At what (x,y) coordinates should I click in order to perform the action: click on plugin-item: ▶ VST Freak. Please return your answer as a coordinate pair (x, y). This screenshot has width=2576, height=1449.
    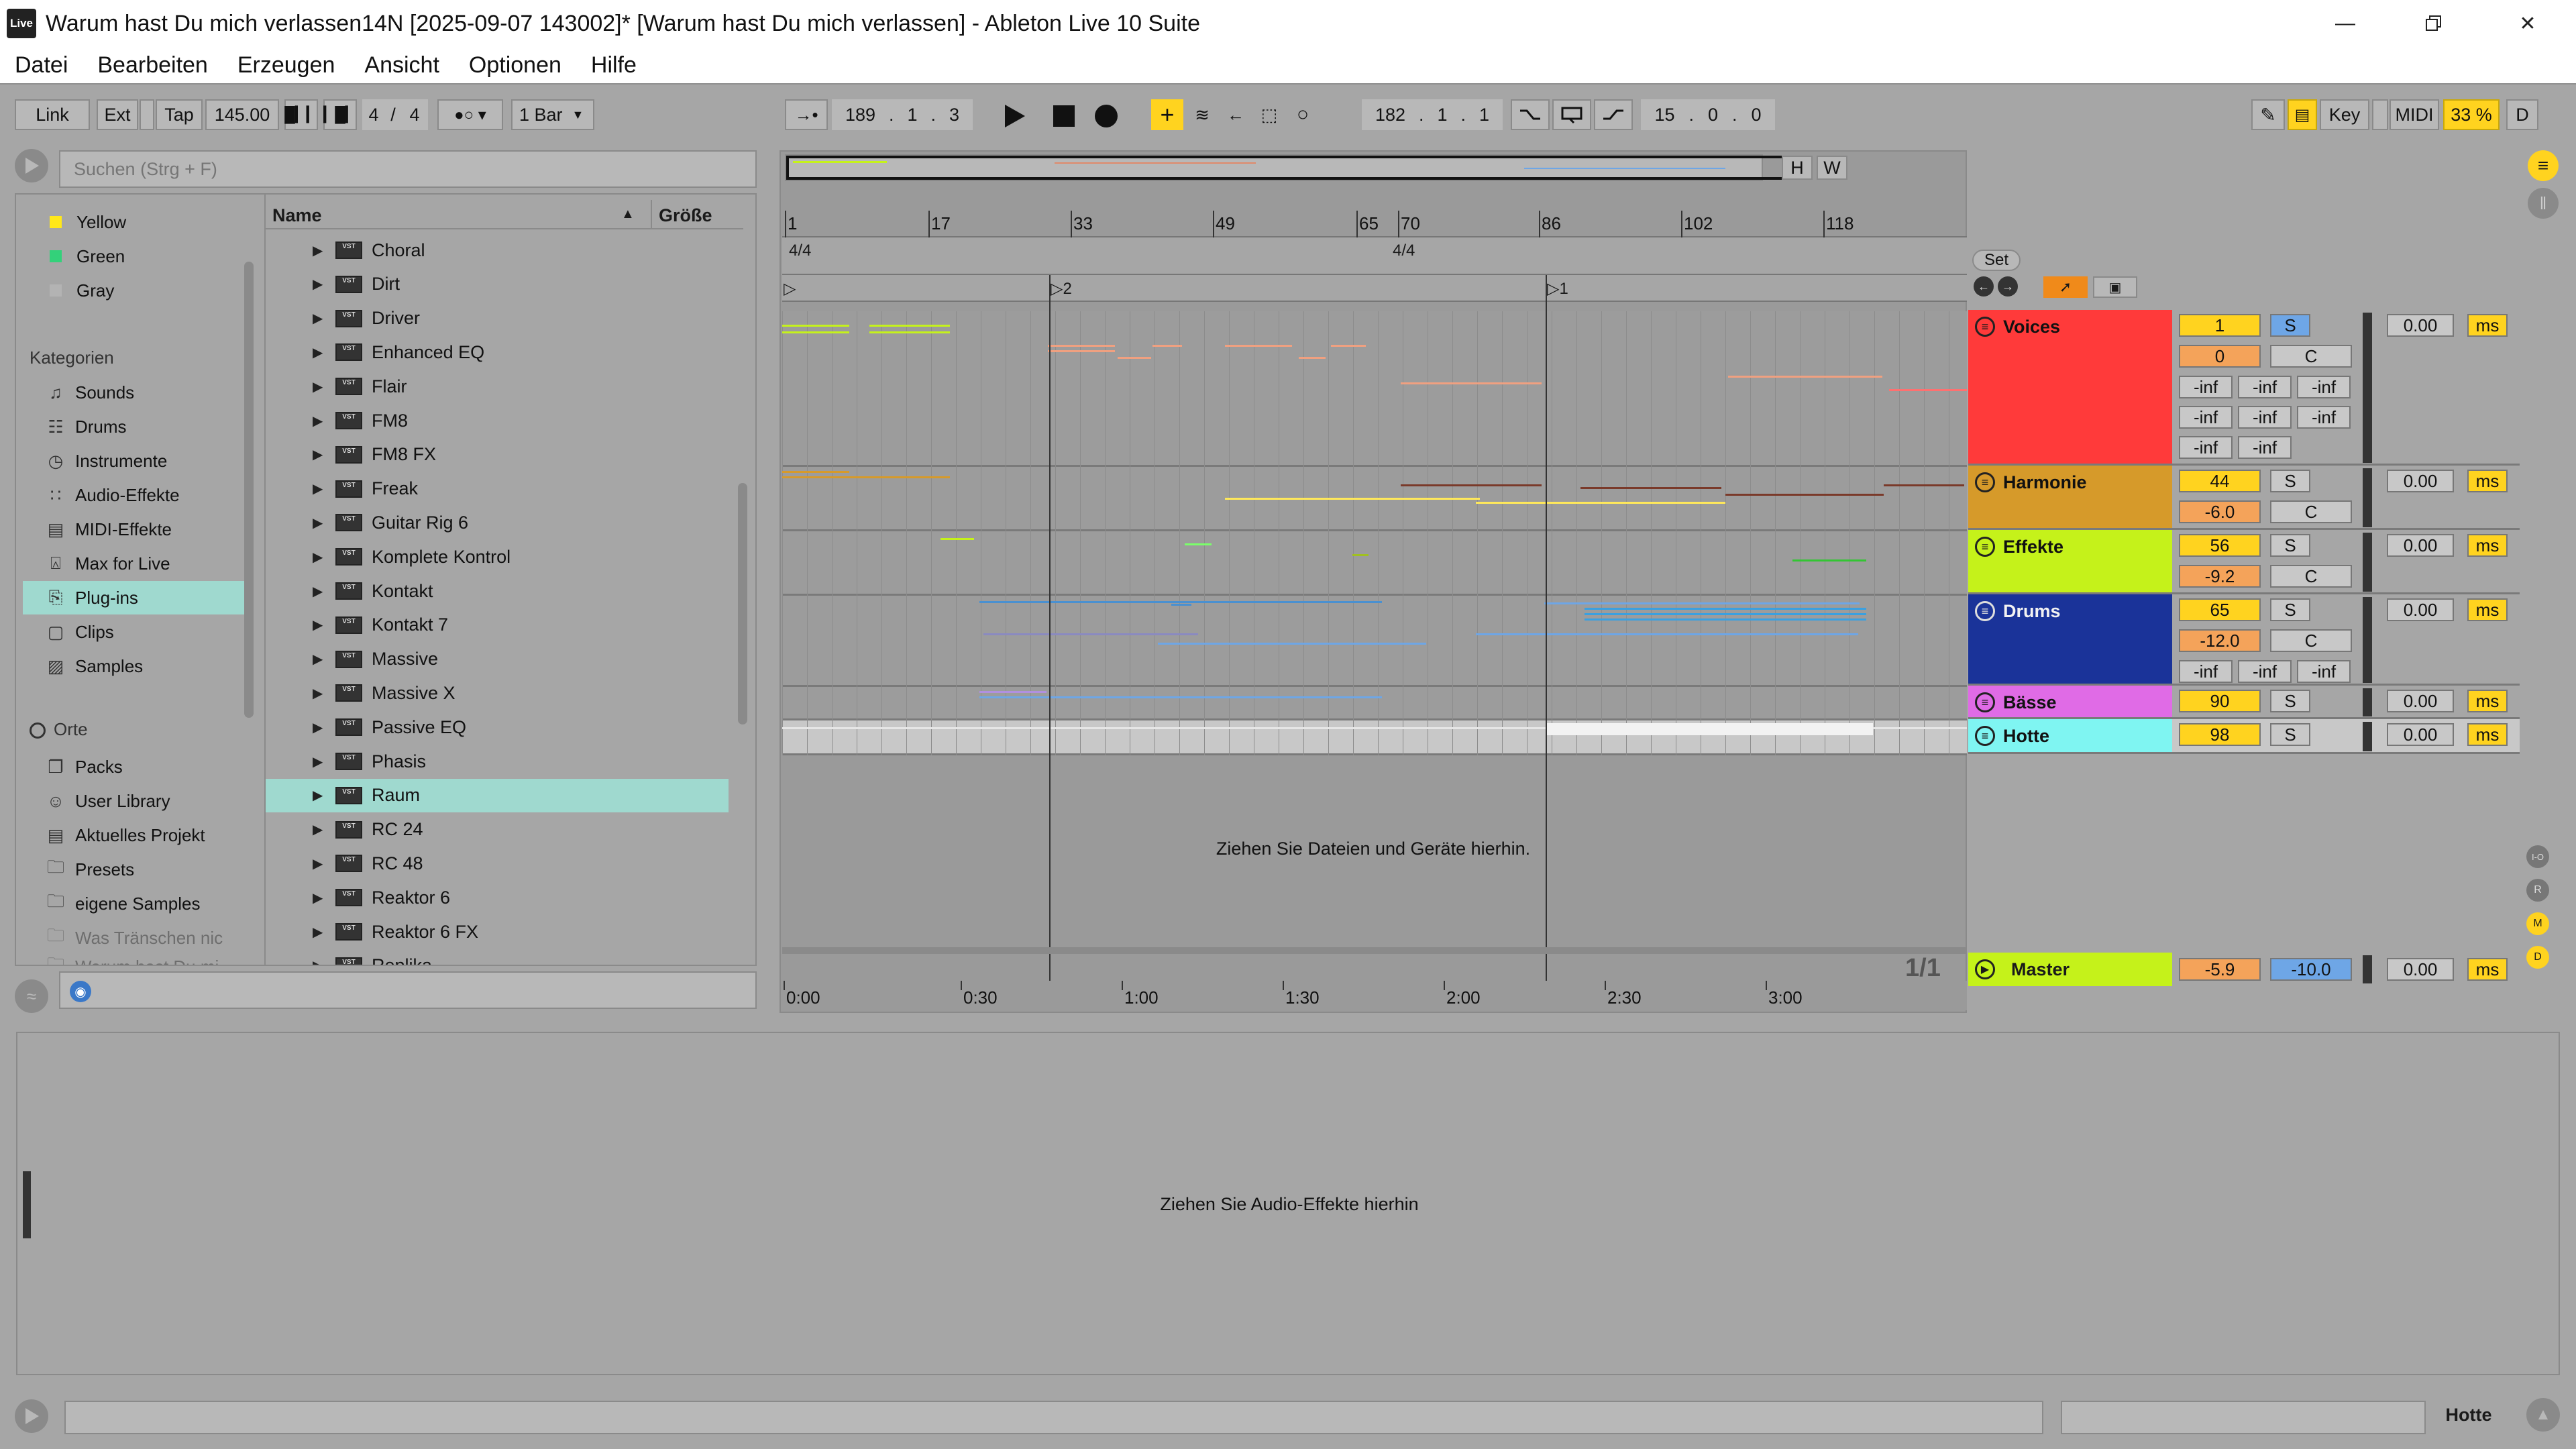
    Looking at the image, I should click on (497, 489).